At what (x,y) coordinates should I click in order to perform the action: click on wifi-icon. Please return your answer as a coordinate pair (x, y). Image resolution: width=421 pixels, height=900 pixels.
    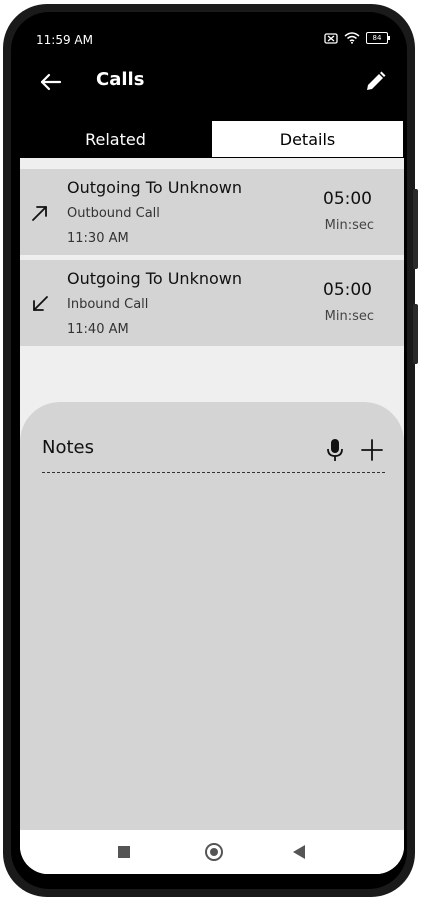
    Looking at the image, I should click on (352, 38).